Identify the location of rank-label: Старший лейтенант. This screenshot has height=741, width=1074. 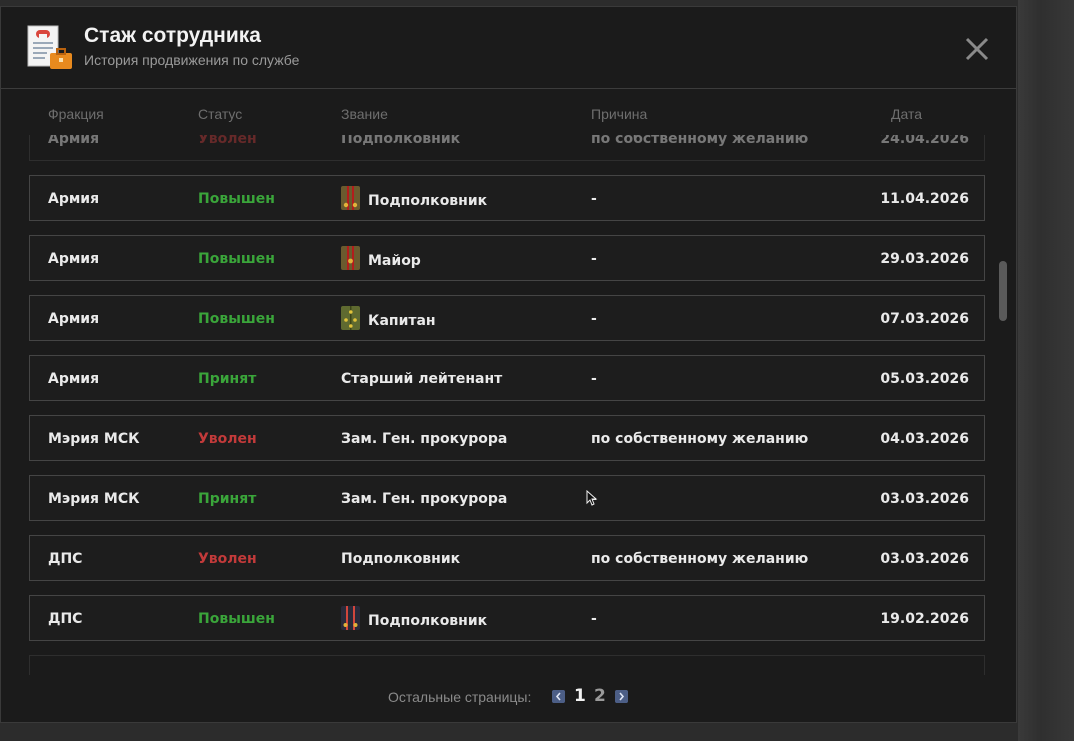
(422, 379).